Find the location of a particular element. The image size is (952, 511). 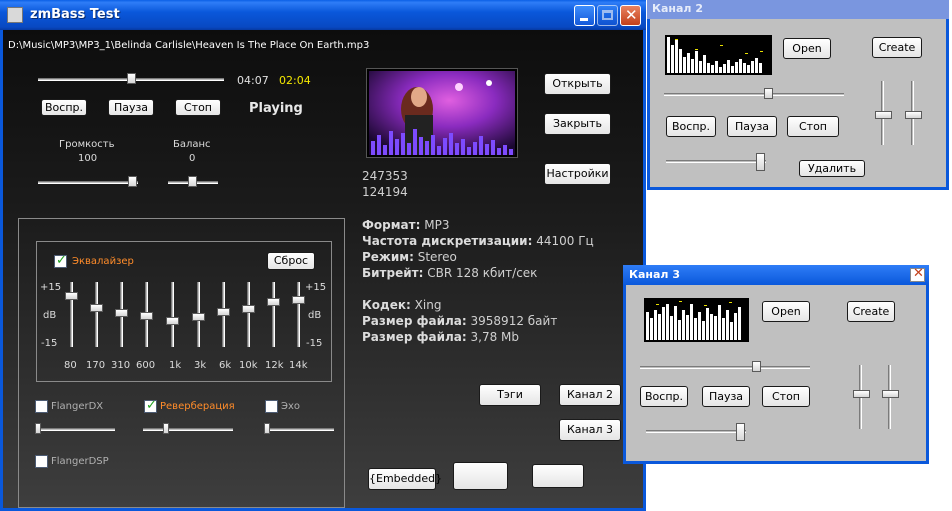

channel2-pause-button: Пауза is located at coordinates (752, 126).